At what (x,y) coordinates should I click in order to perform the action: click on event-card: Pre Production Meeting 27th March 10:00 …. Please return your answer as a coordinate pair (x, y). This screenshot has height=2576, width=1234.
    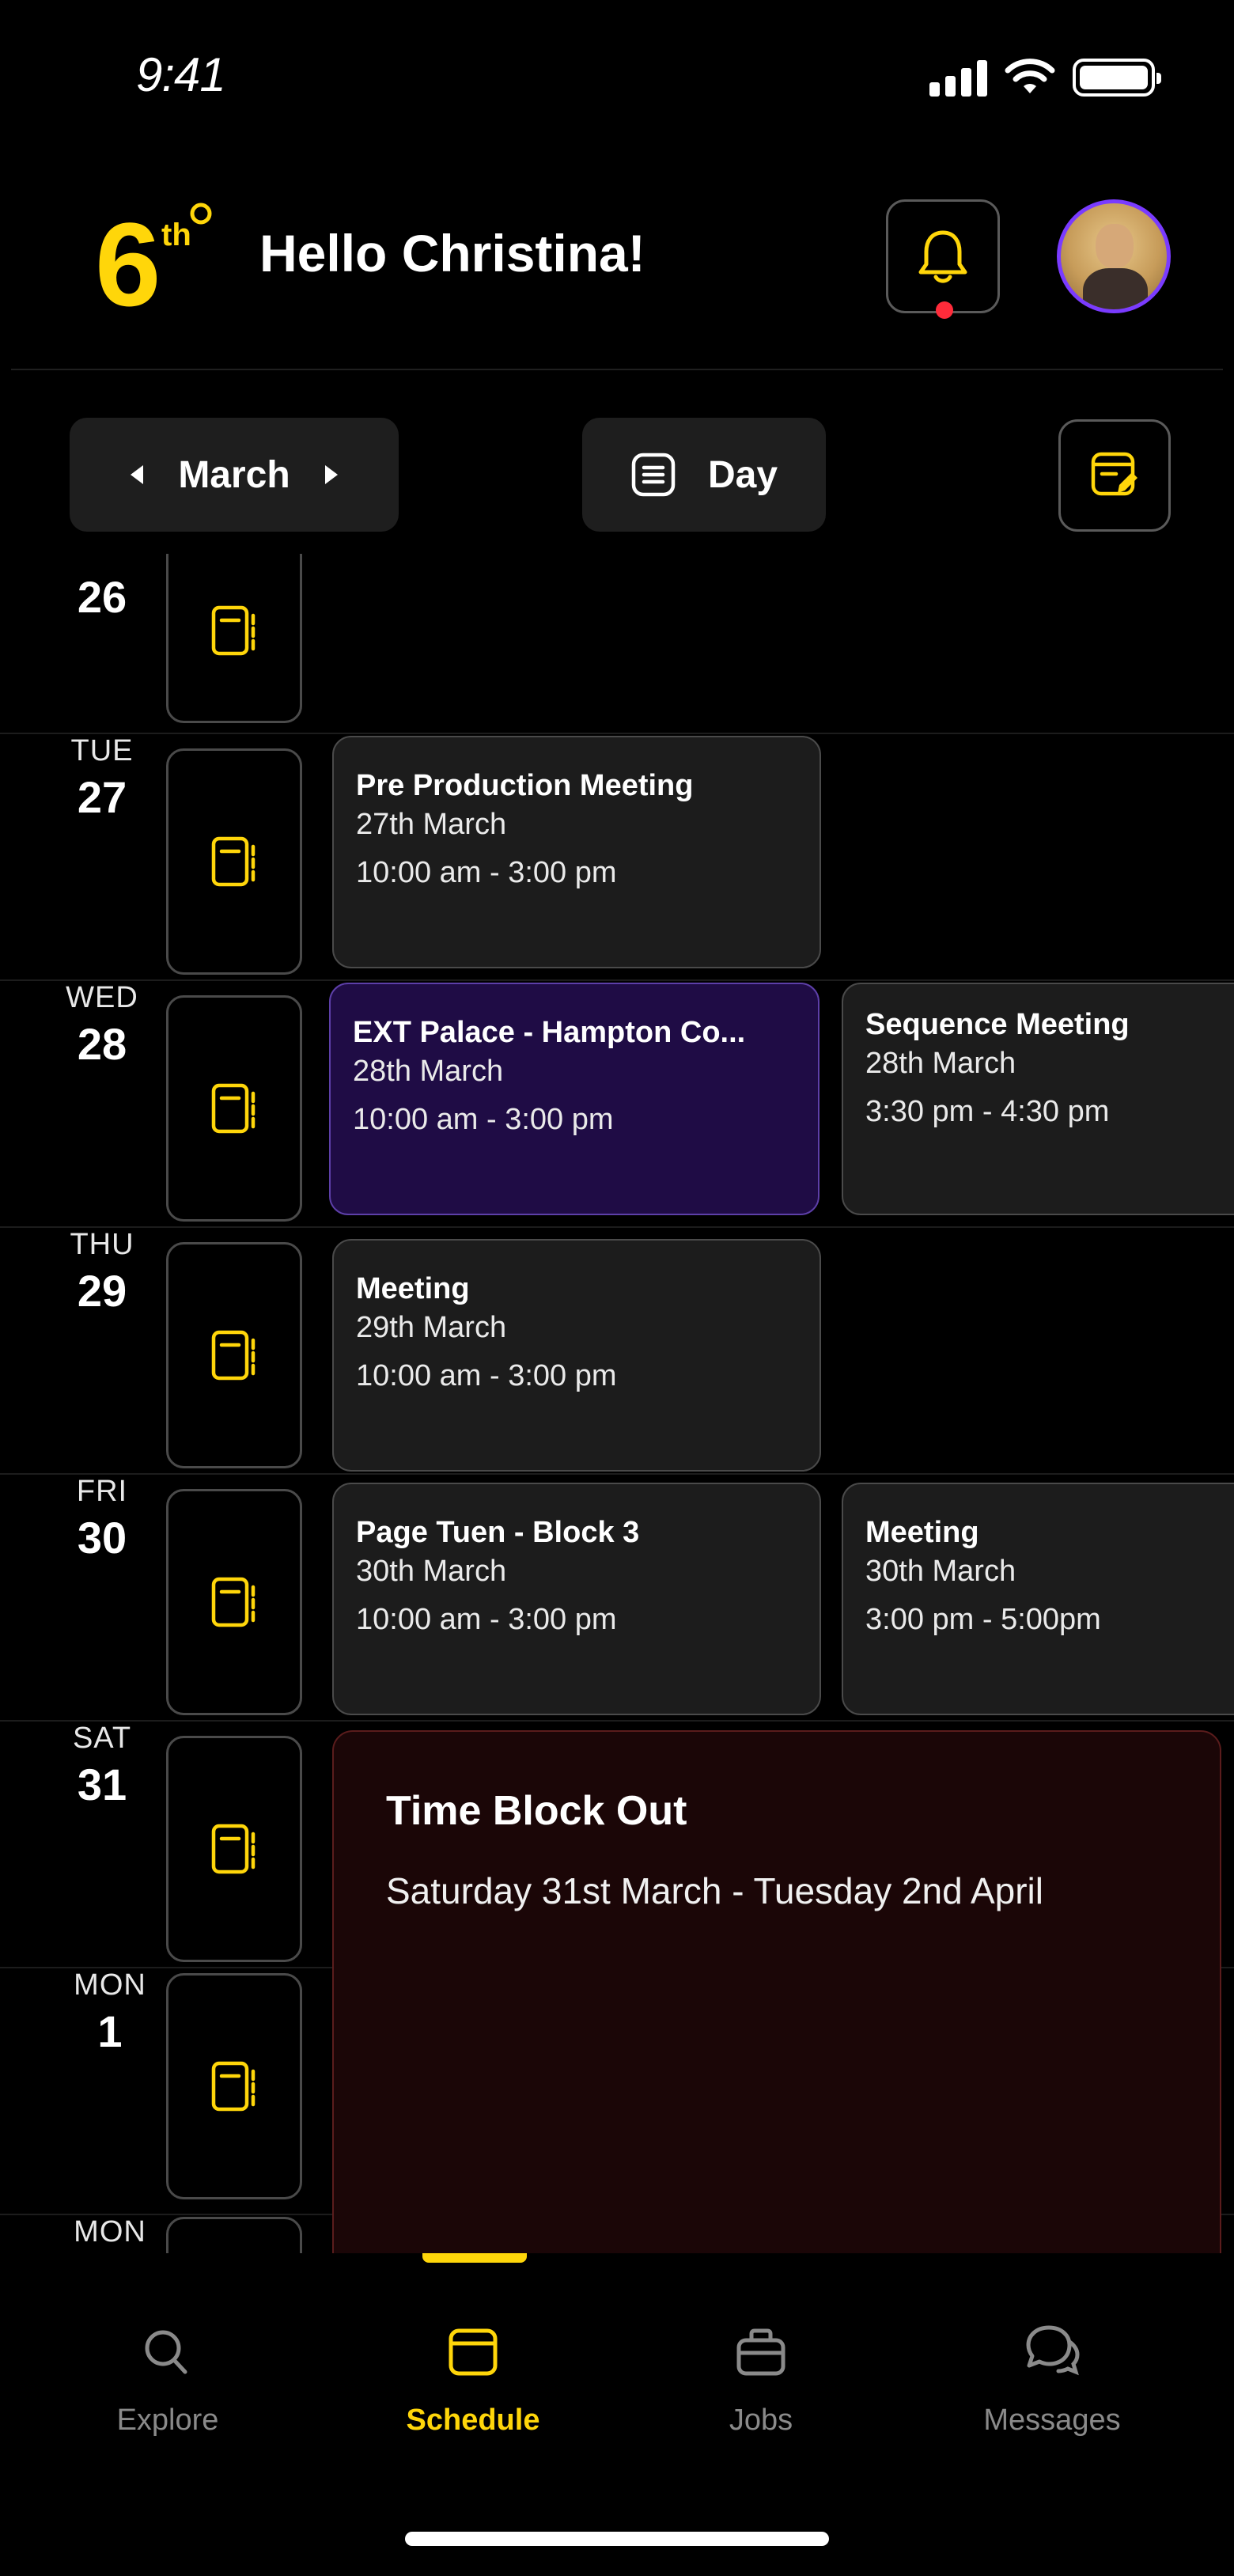
    Looking at the image, I should click on (576, 852).